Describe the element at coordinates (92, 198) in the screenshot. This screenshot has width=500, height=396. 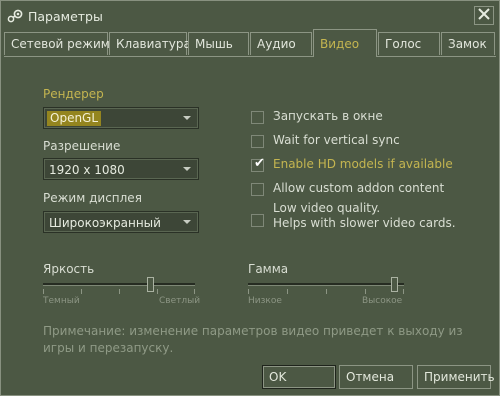
I see `display-mode-label: Режим дисплея` at that location.